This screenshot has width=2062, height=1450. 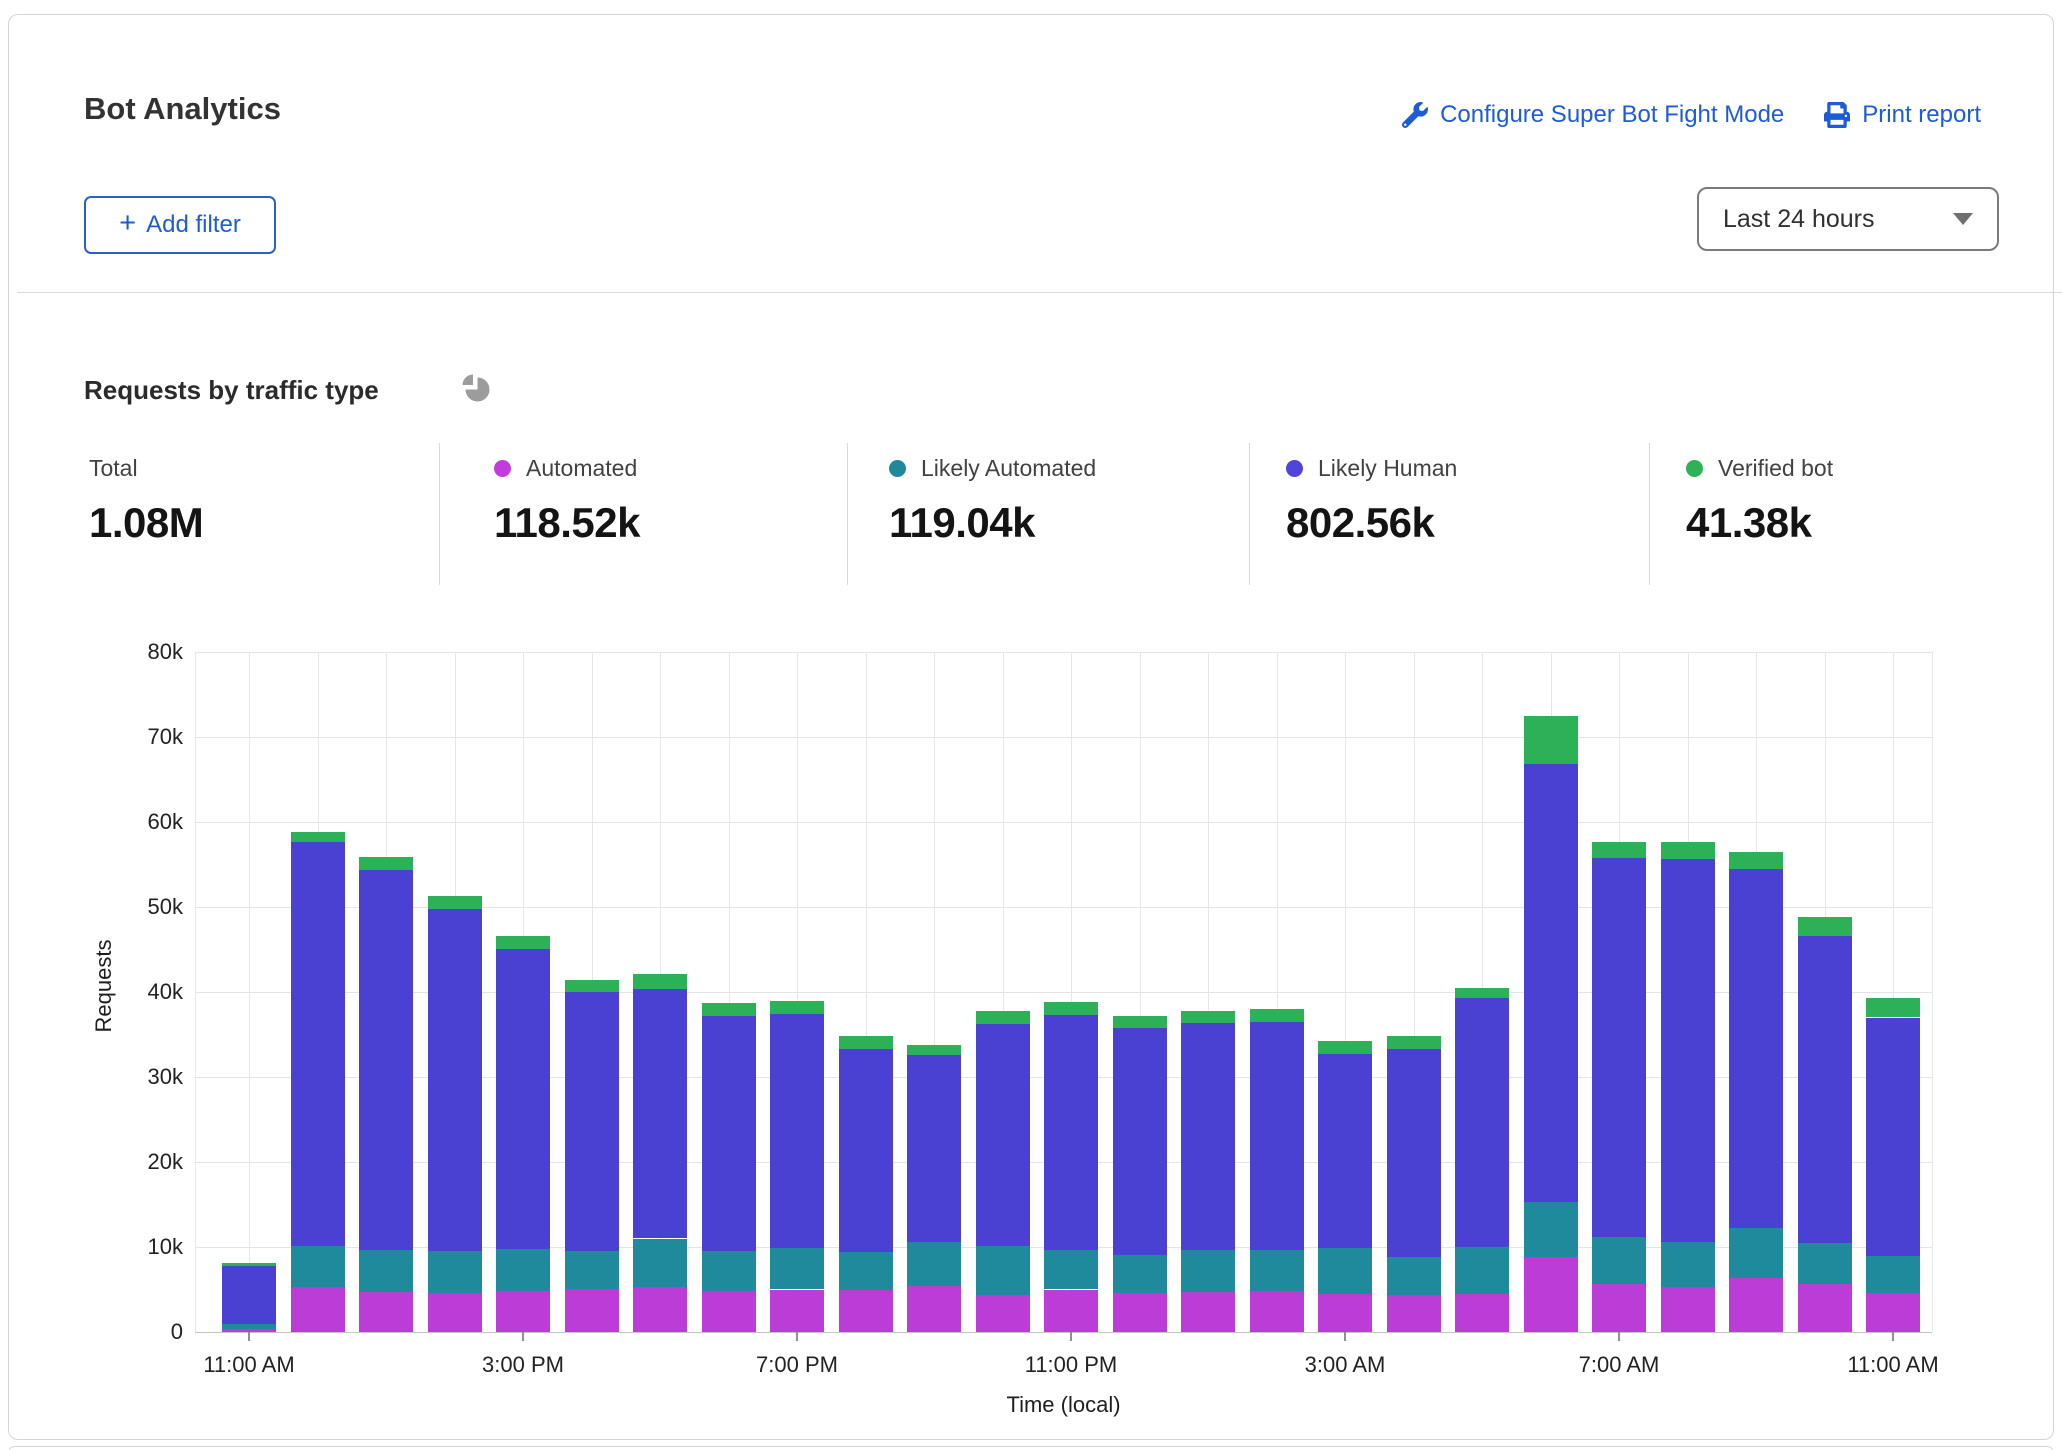 I want to click on add-filter-button: + Add filter, so click(x=180, y=225).